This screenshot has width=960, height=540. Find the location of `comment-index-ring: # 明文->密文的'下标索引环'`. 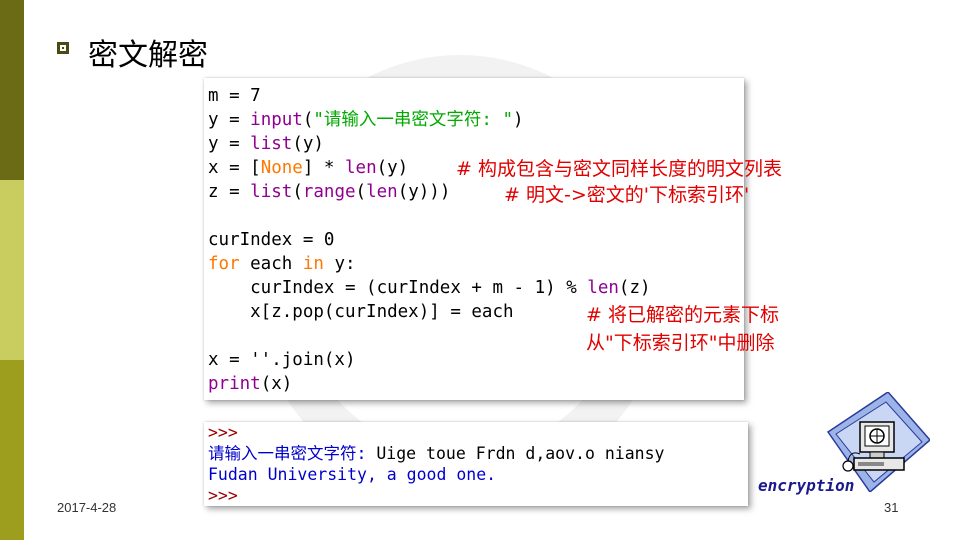

comment-index-ring: # 明文->密文的'下标索引环' is located at coordinates (627, 195).